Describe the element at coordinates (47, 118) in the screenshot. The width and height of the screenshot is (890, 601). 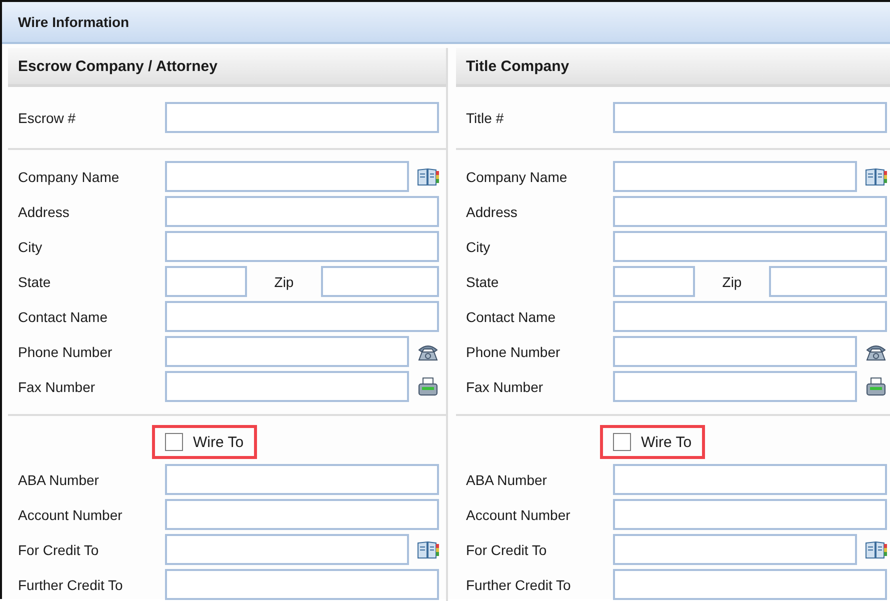
I see `field-label: Escrow #` at that location.